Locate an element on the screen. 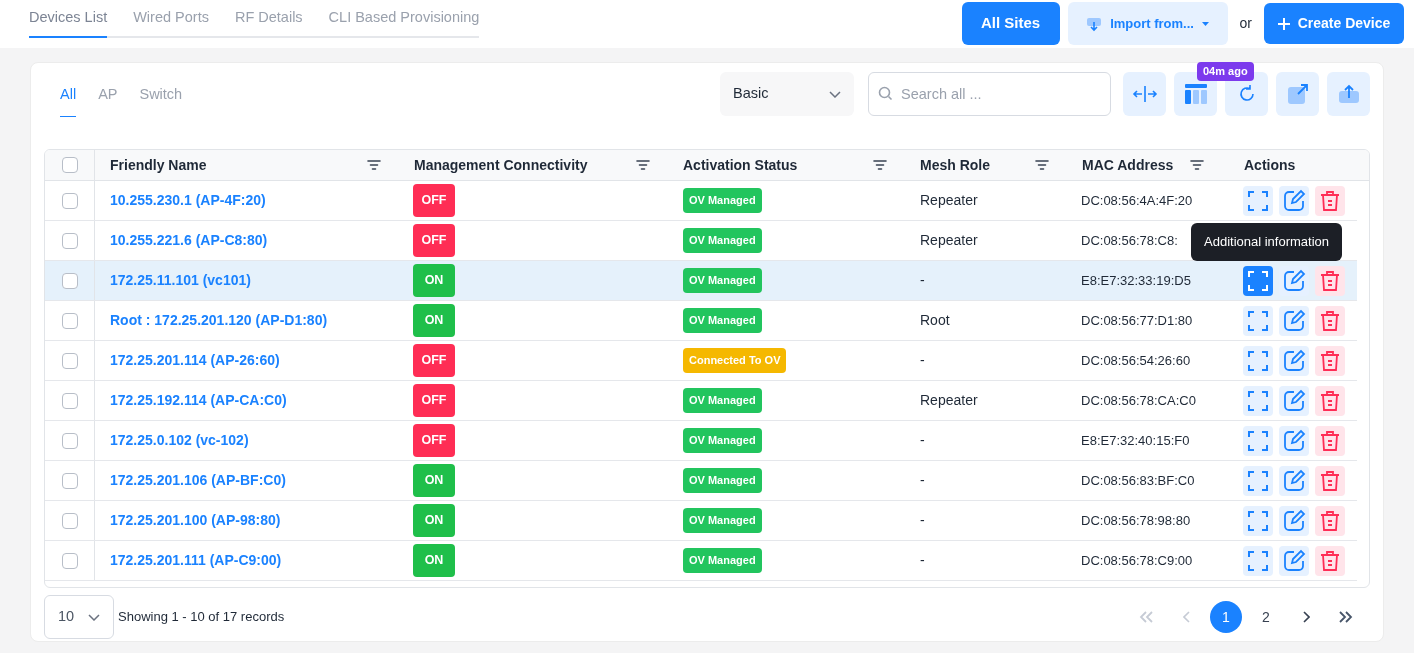 The image size is (1414, 653). column-header: Management Connectivity is located at coordinates (501, 165).